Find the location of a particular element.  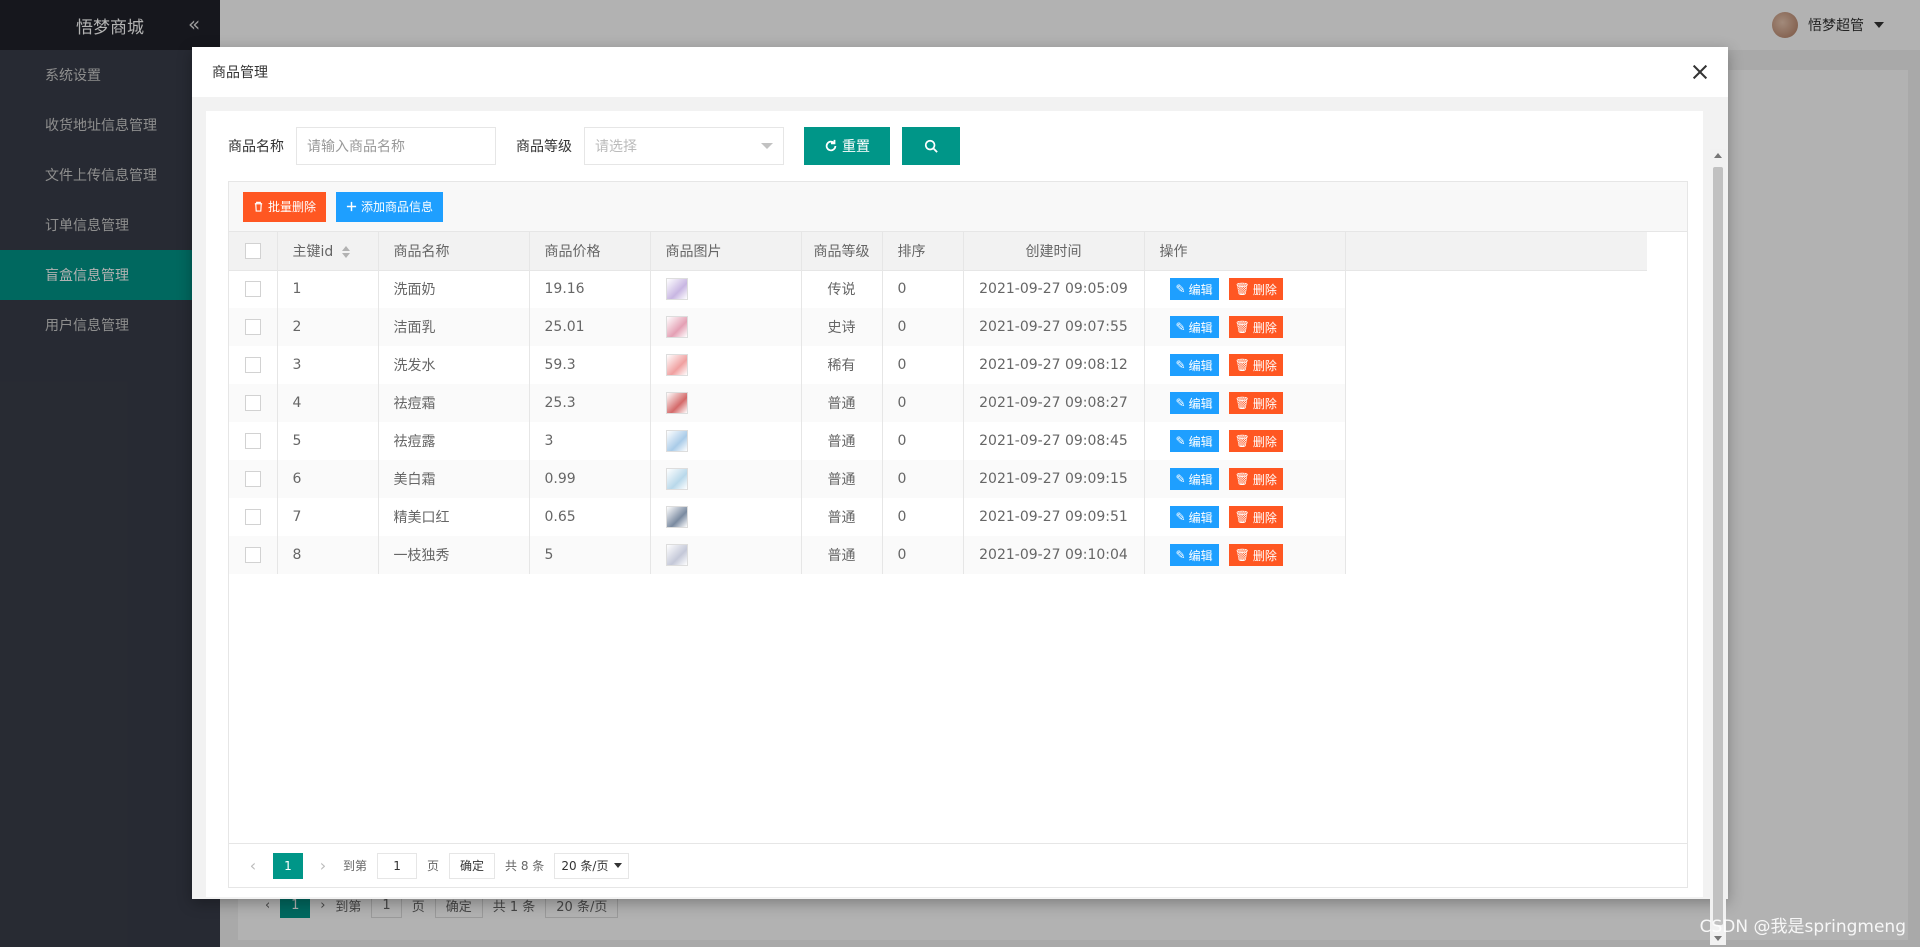

per-page-select: 20 条/页 is located at coordinates (592, 865).